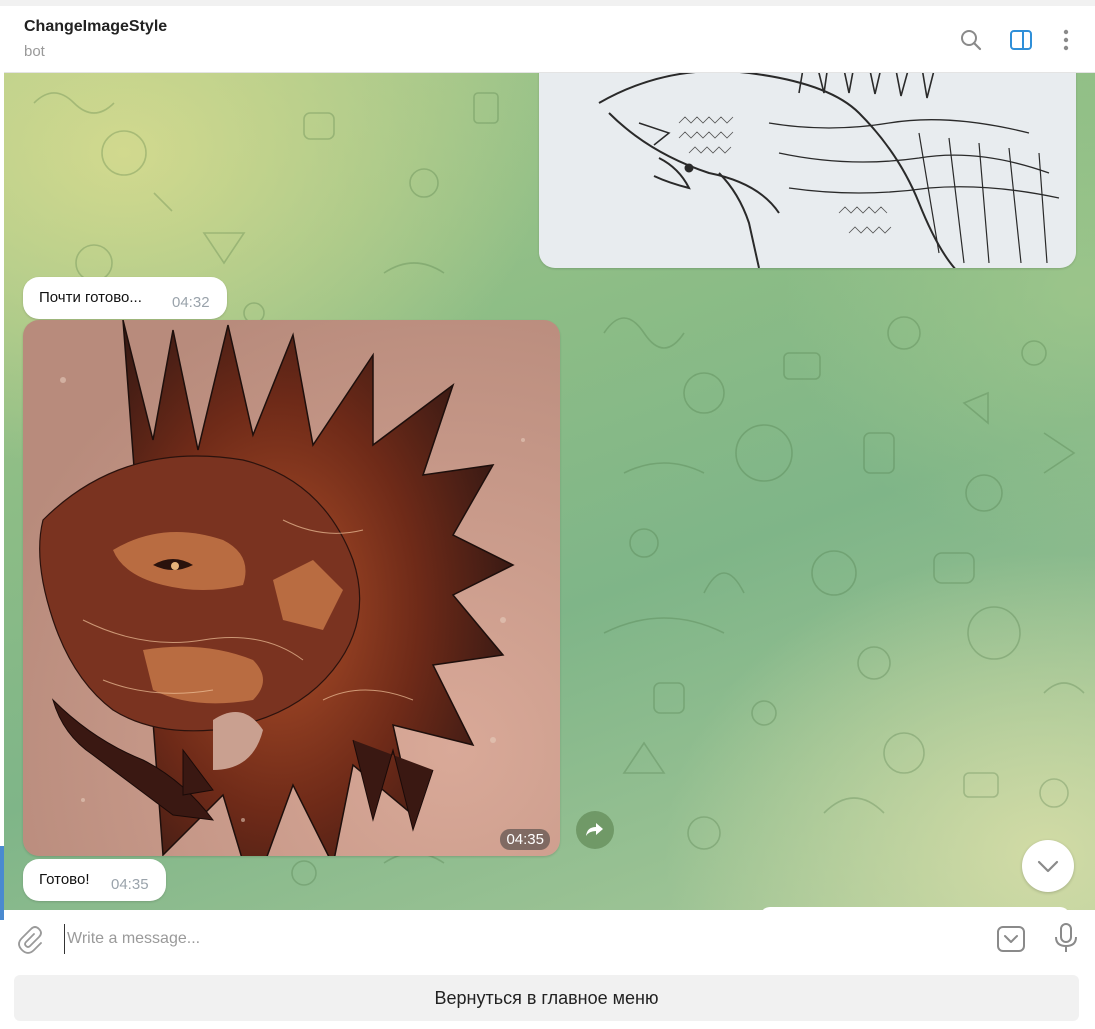 The width and height of the screenshot is (1095, 1029). Describe the element at coordinates (130, 884) in the screenshot. I see `message-time: 04:35` at that location.